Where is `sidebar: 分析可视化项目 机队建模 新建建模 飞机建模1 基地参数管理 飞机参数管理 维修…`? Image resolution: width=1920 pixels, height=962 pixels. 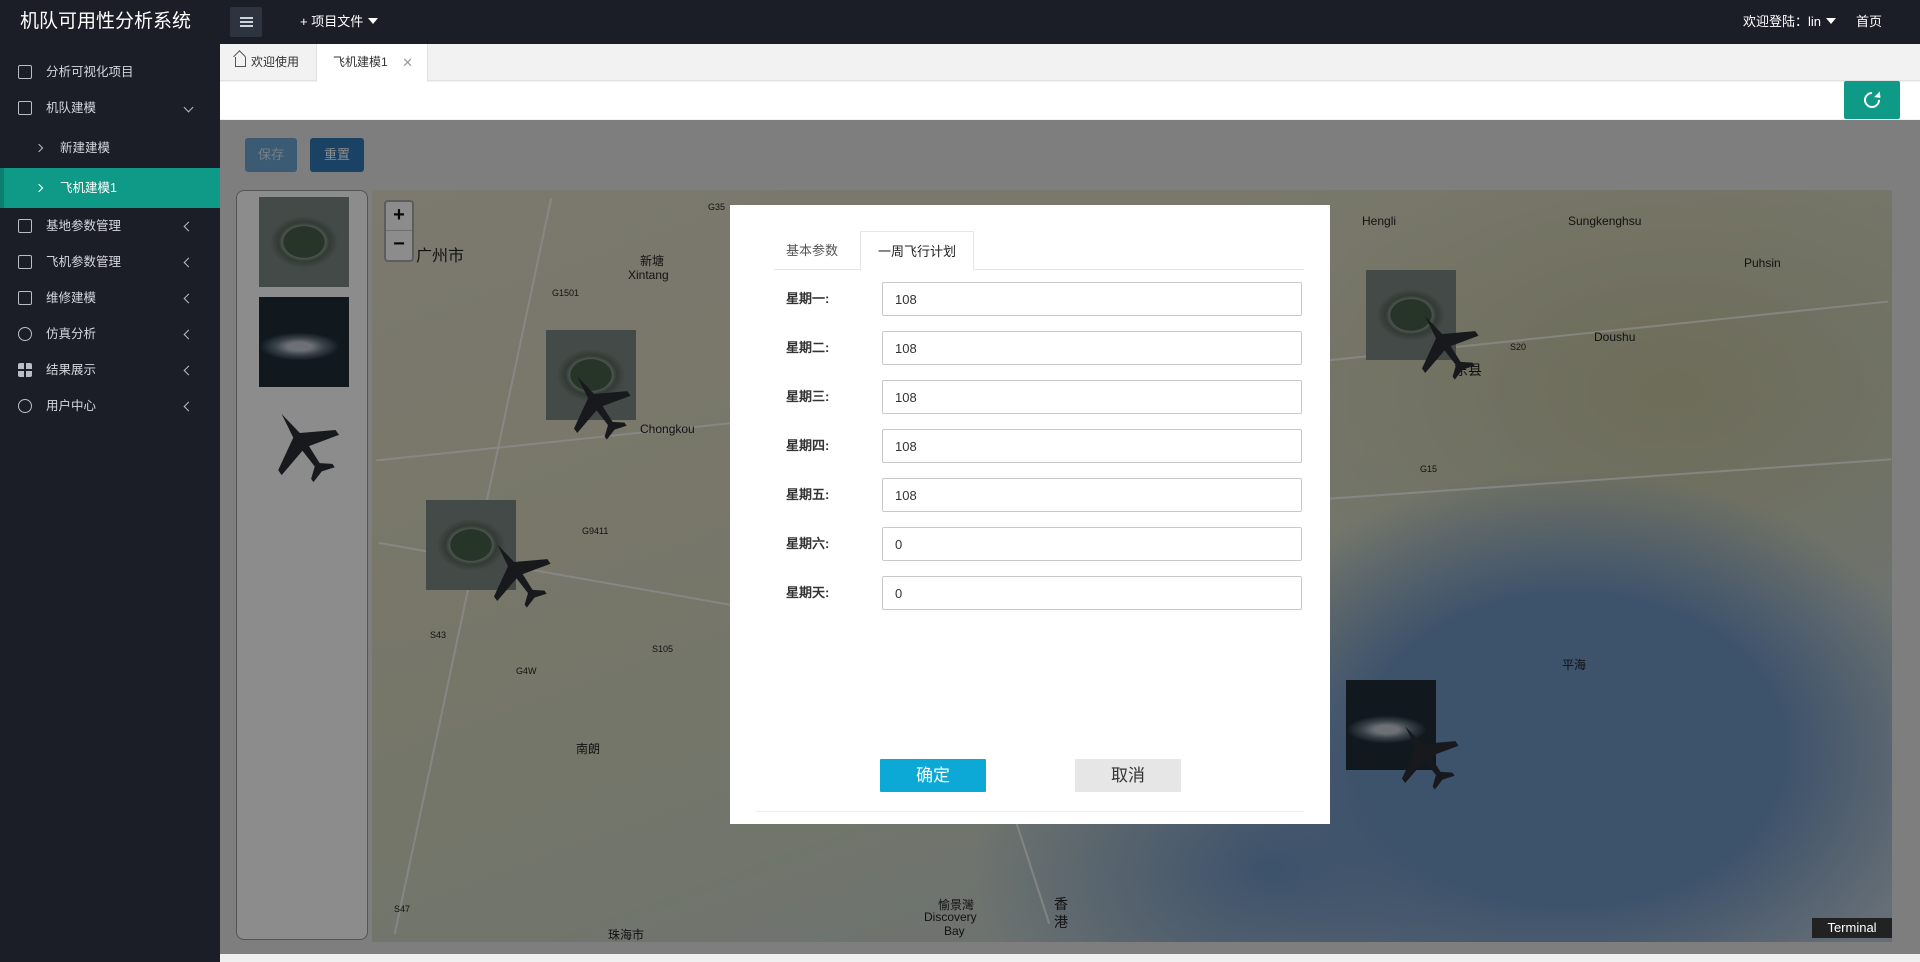 sidebar: 分析可视化项目 机队建模 新建建模 飞机建模1 基地参数管理 飞机参数管理 维修… is located at coordinates (110, 503).